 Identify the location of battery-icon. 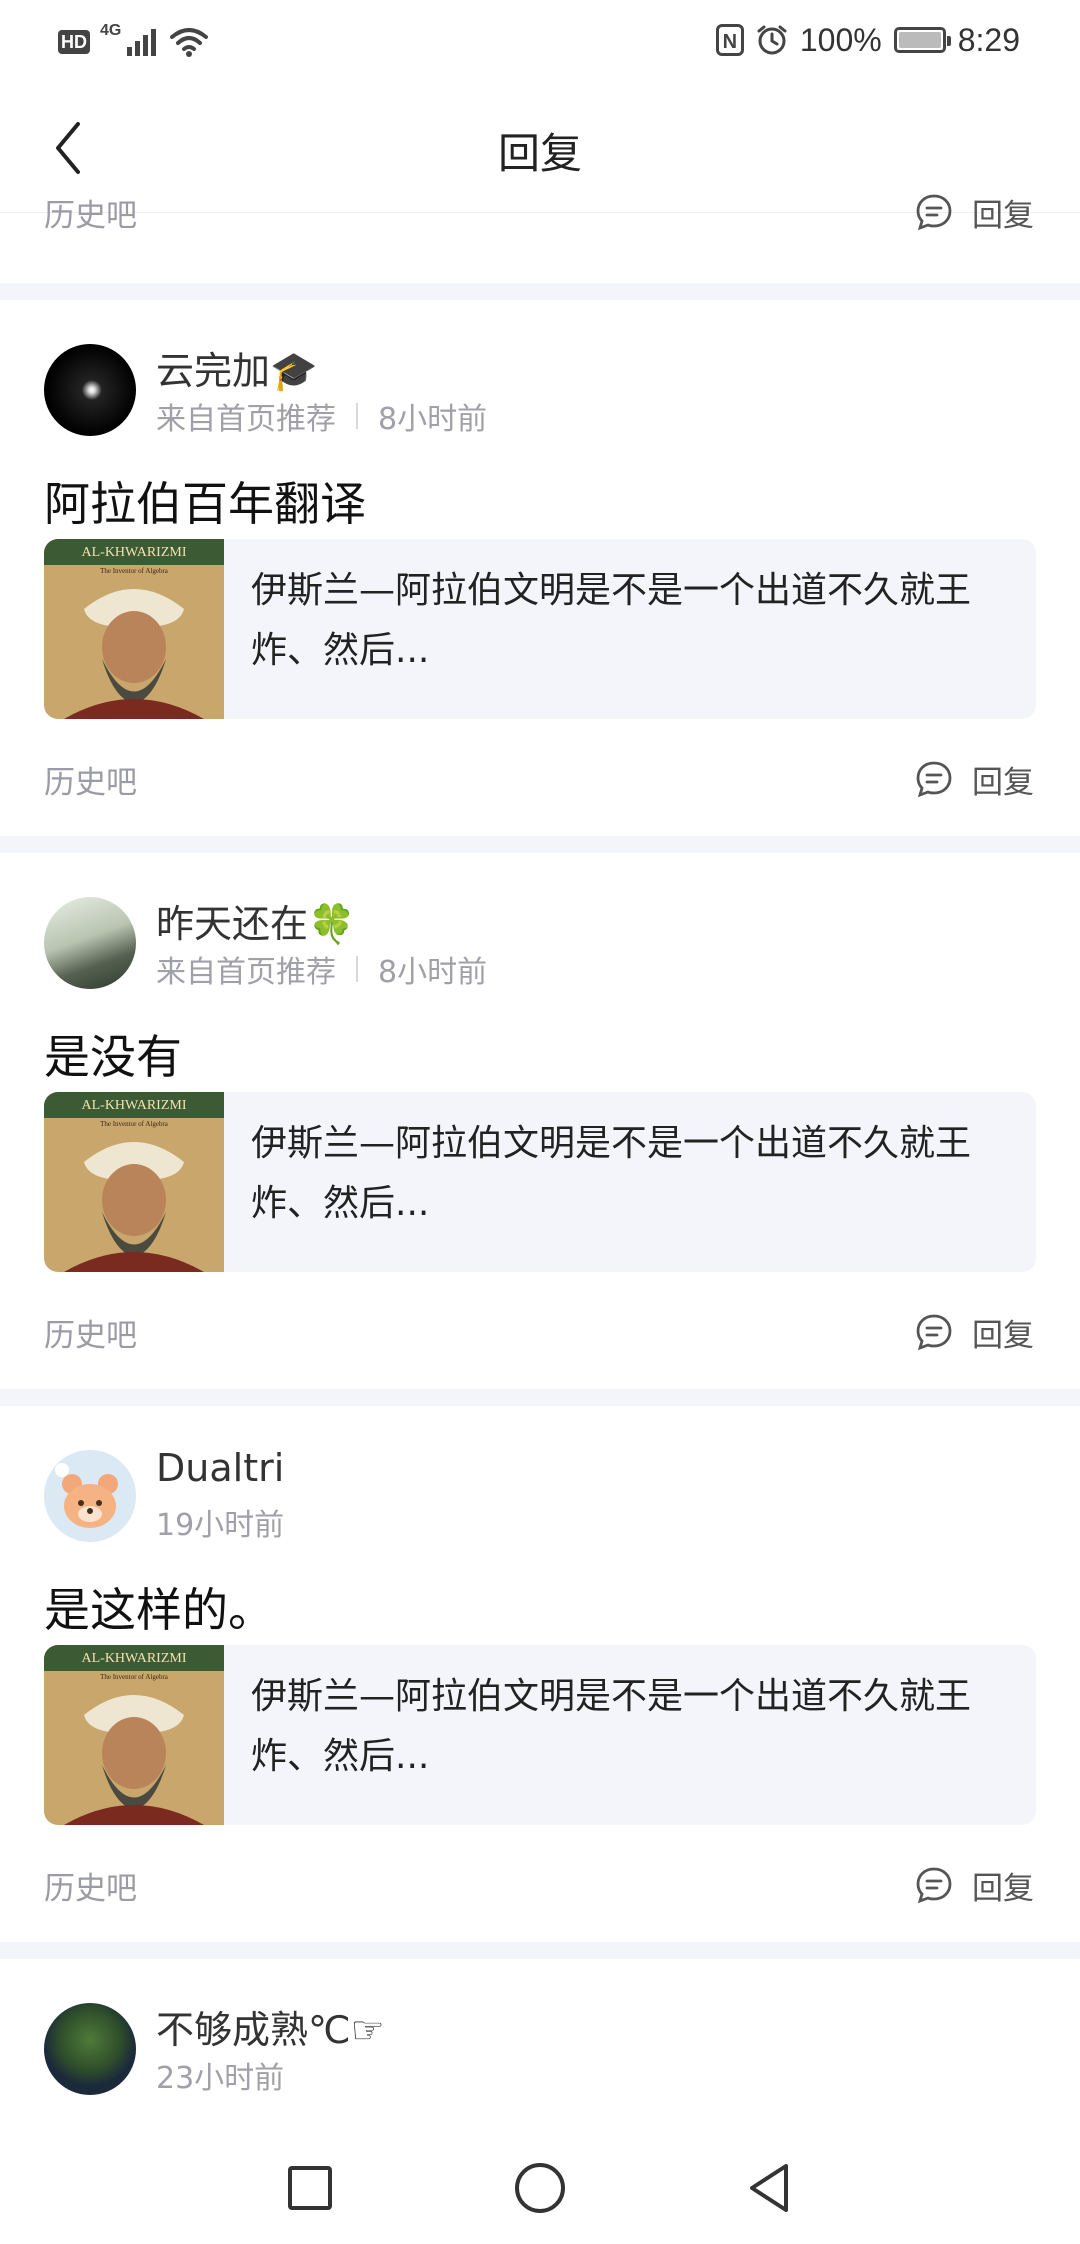
(922, 40).